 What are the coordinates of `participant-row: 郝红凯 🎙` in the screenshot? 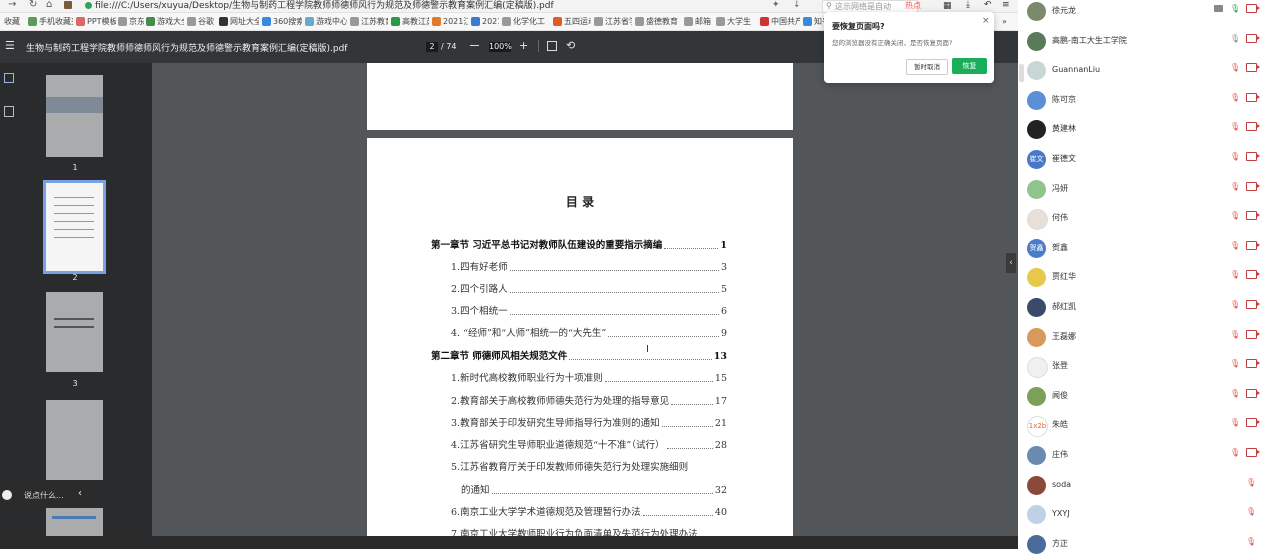 It's located at (1143, 307).